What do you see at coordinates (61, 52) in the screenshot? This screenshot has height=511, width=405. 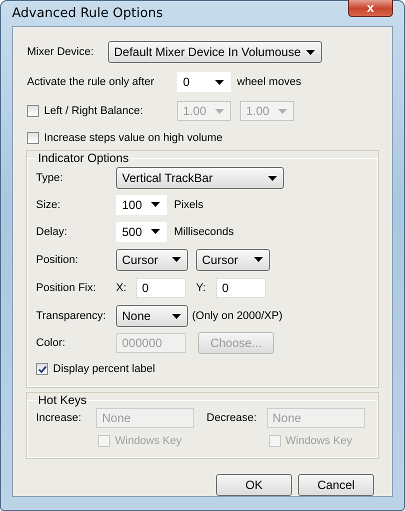 I see `label: Mixer Device:` at bounding box center [61, 52].